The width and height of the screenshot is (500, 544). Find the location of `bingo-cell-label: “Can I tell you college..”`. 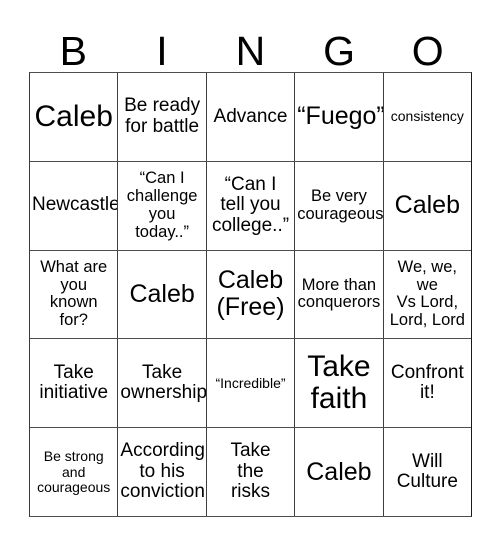

bingo-cell-label: “Can I tell you college..” is located at coordinates (250, 204).